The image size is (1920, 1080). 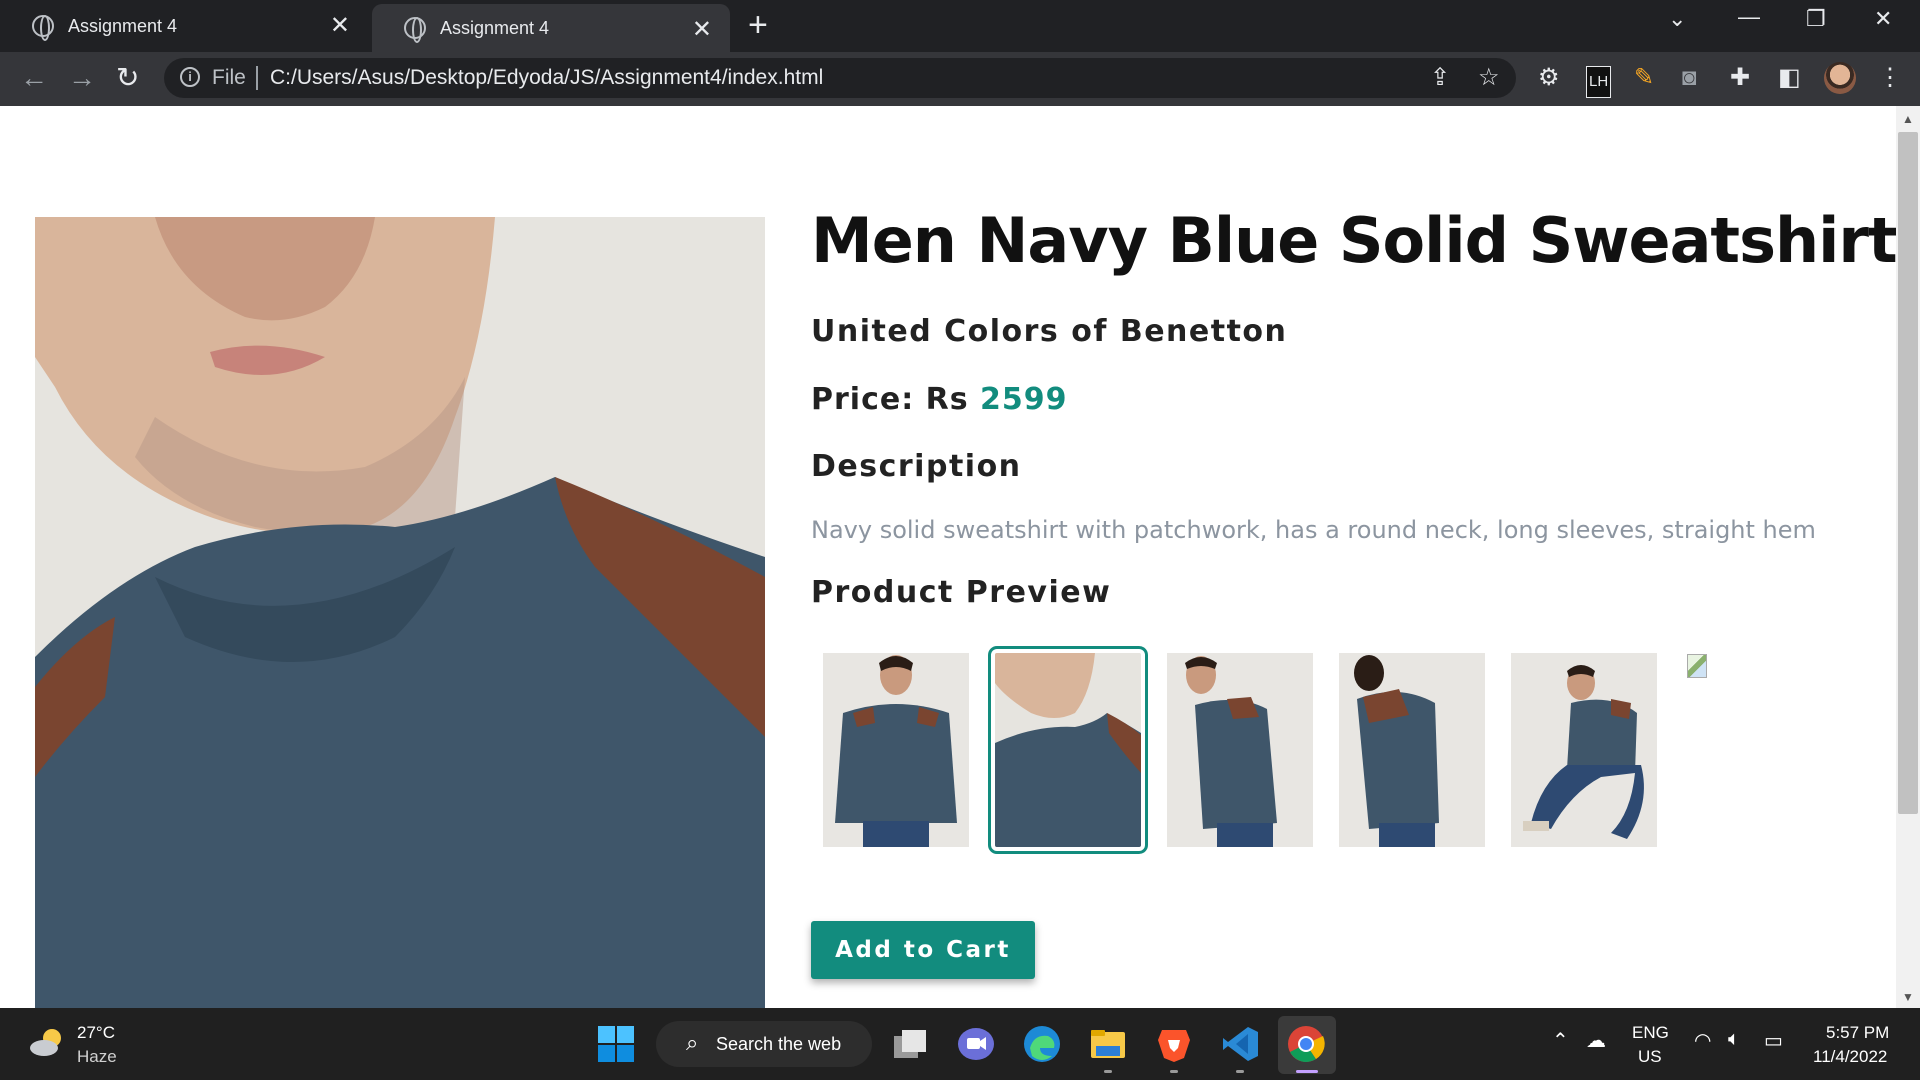 What do you see at coordinates (1560, 1040) in the screenshot?
I see `show-hidden-icons-chevron-icon: ⌃` at bounding box center [1560, 1040].